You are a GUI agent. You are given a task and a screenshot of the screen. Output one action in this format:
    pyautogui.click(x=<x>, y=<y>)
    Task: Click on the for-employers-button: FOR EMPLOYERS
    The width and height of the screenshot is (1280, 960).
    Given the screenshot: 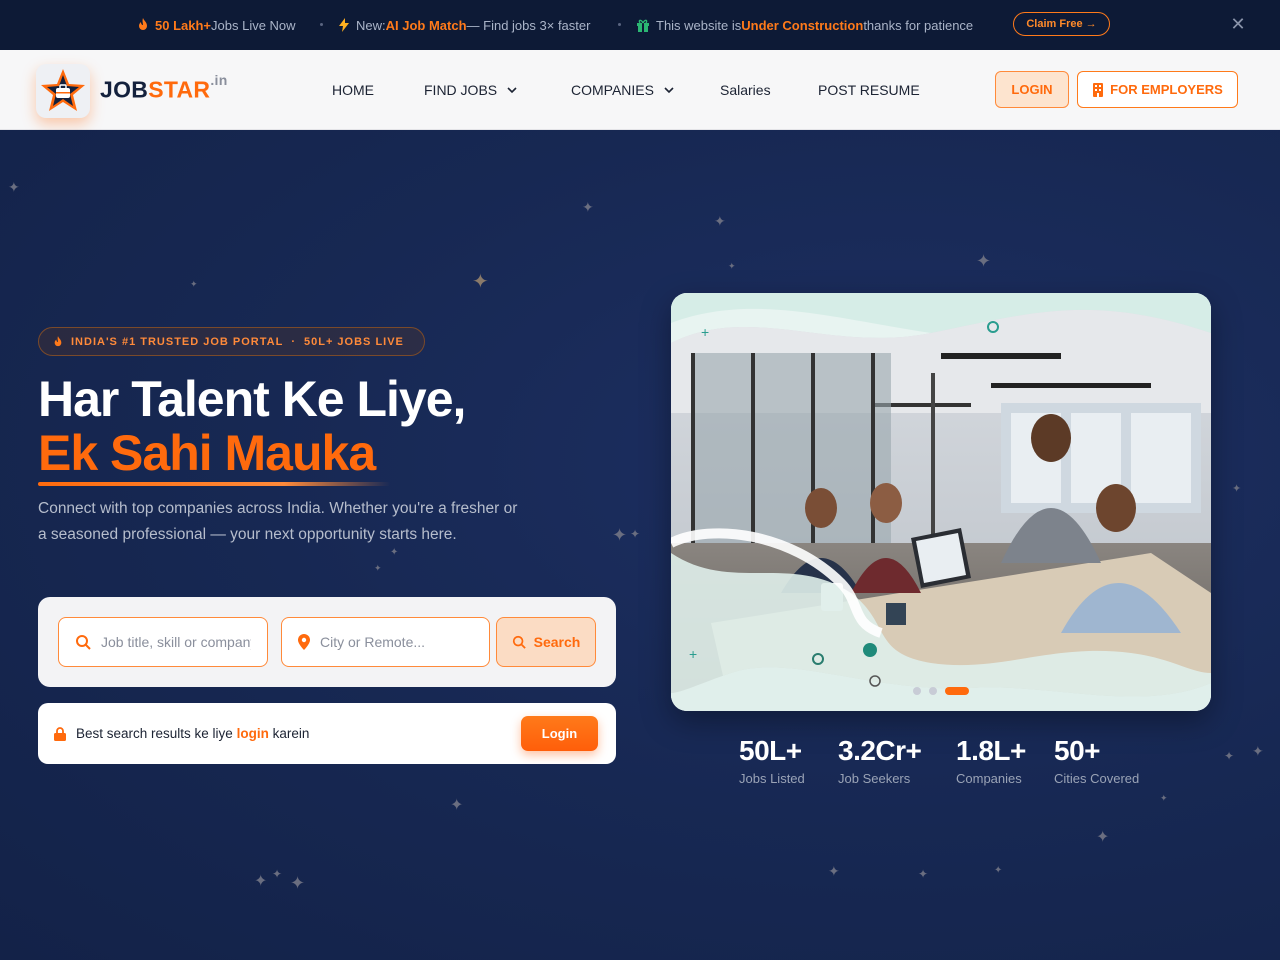 What is the action you would take?
    pyautogui.click(x=1157, y=89)
    